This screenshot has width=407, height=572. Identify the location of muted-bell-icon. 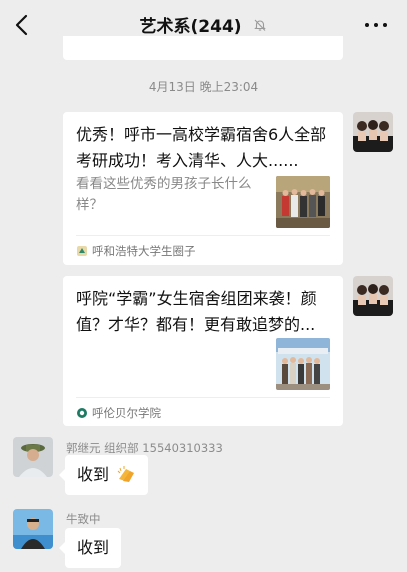
(260, 25).